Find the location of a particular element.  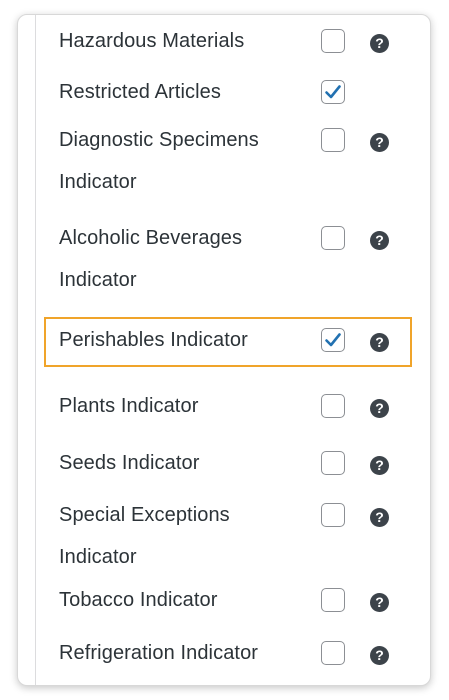

restricted-articles-checkbox is located at coordinates (333, 92).